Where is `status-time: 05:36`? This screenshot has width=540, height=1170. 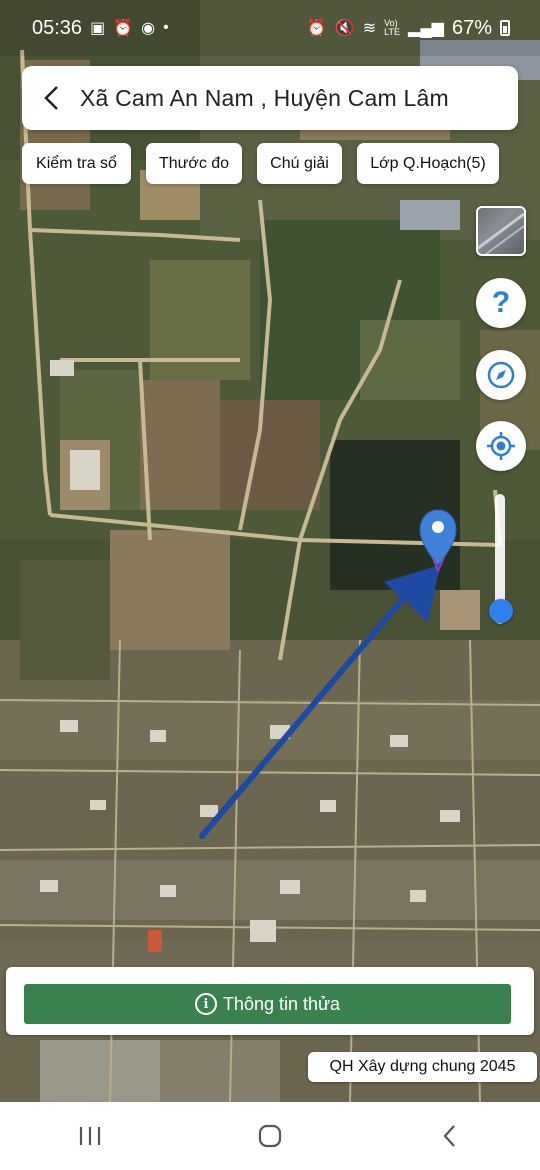
status-time: 05:36 is located at coordinates (57, 27).